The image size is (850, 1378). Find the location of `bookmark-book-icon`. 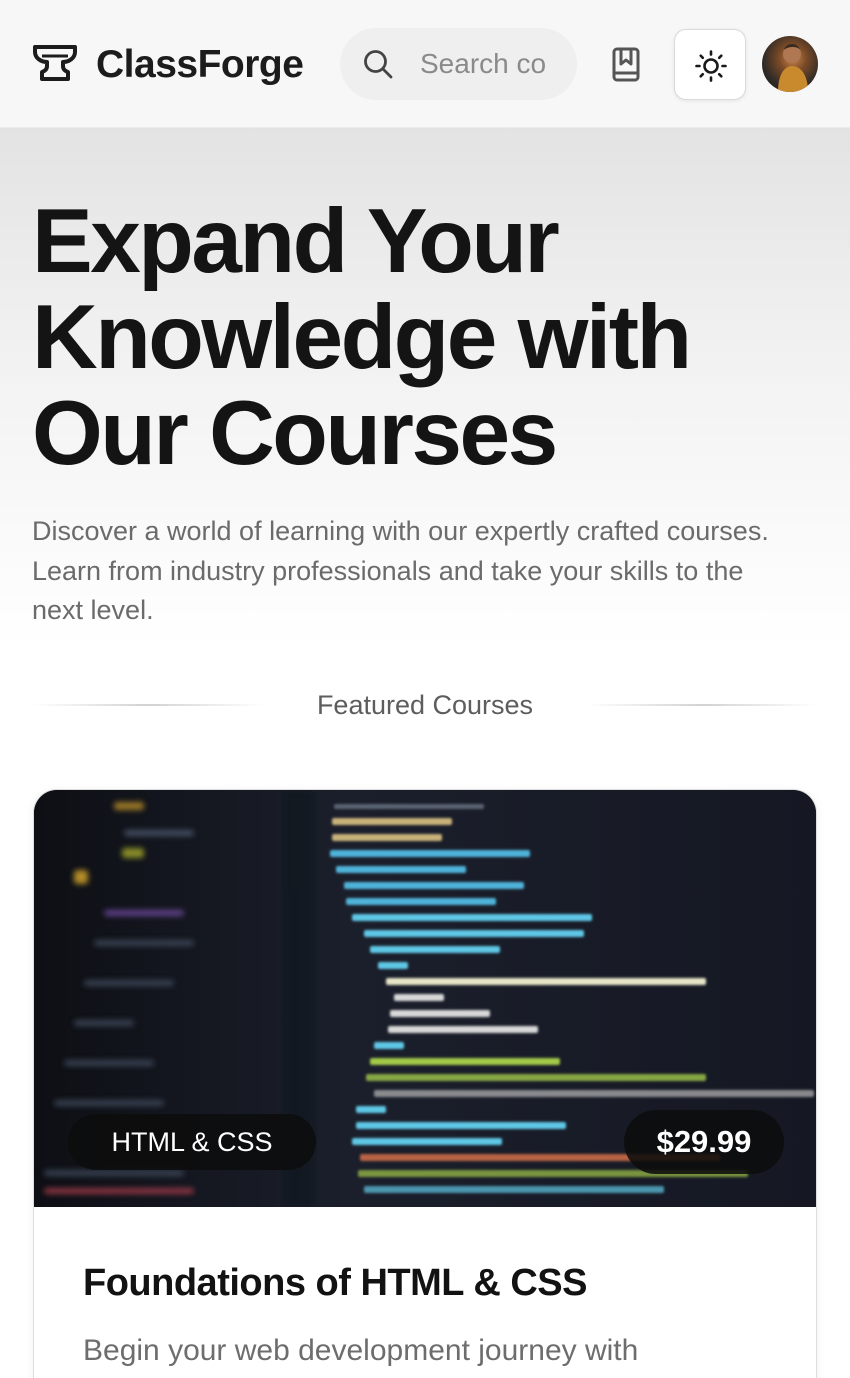

bookmark-book-icon is located at coordinates (626, 65).